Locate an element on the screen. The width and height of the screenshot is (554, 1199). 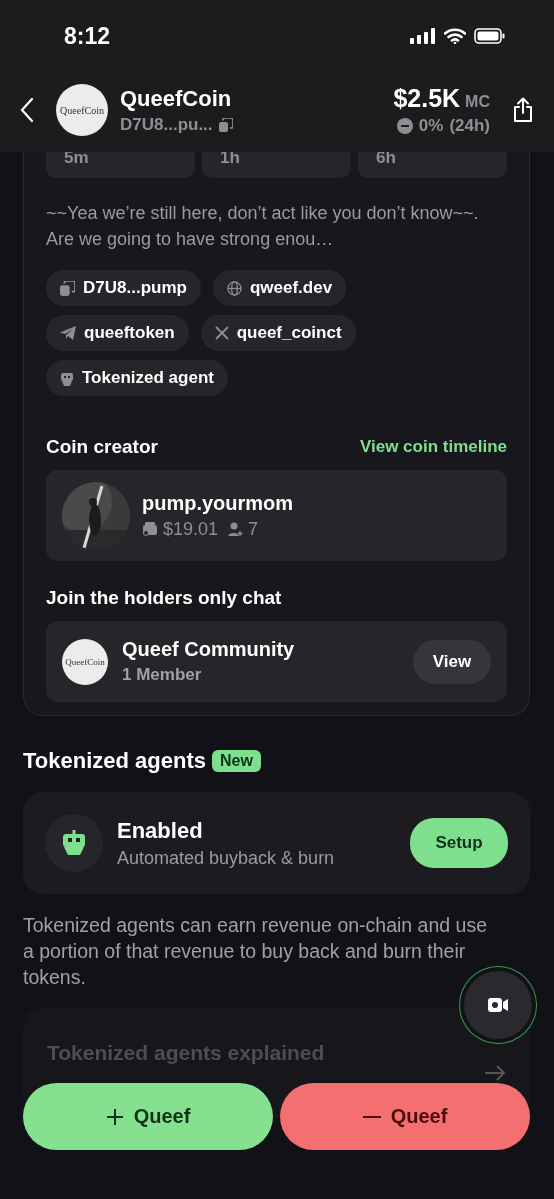
creator-balance: $19.01 is located at coordinates (191, 529).